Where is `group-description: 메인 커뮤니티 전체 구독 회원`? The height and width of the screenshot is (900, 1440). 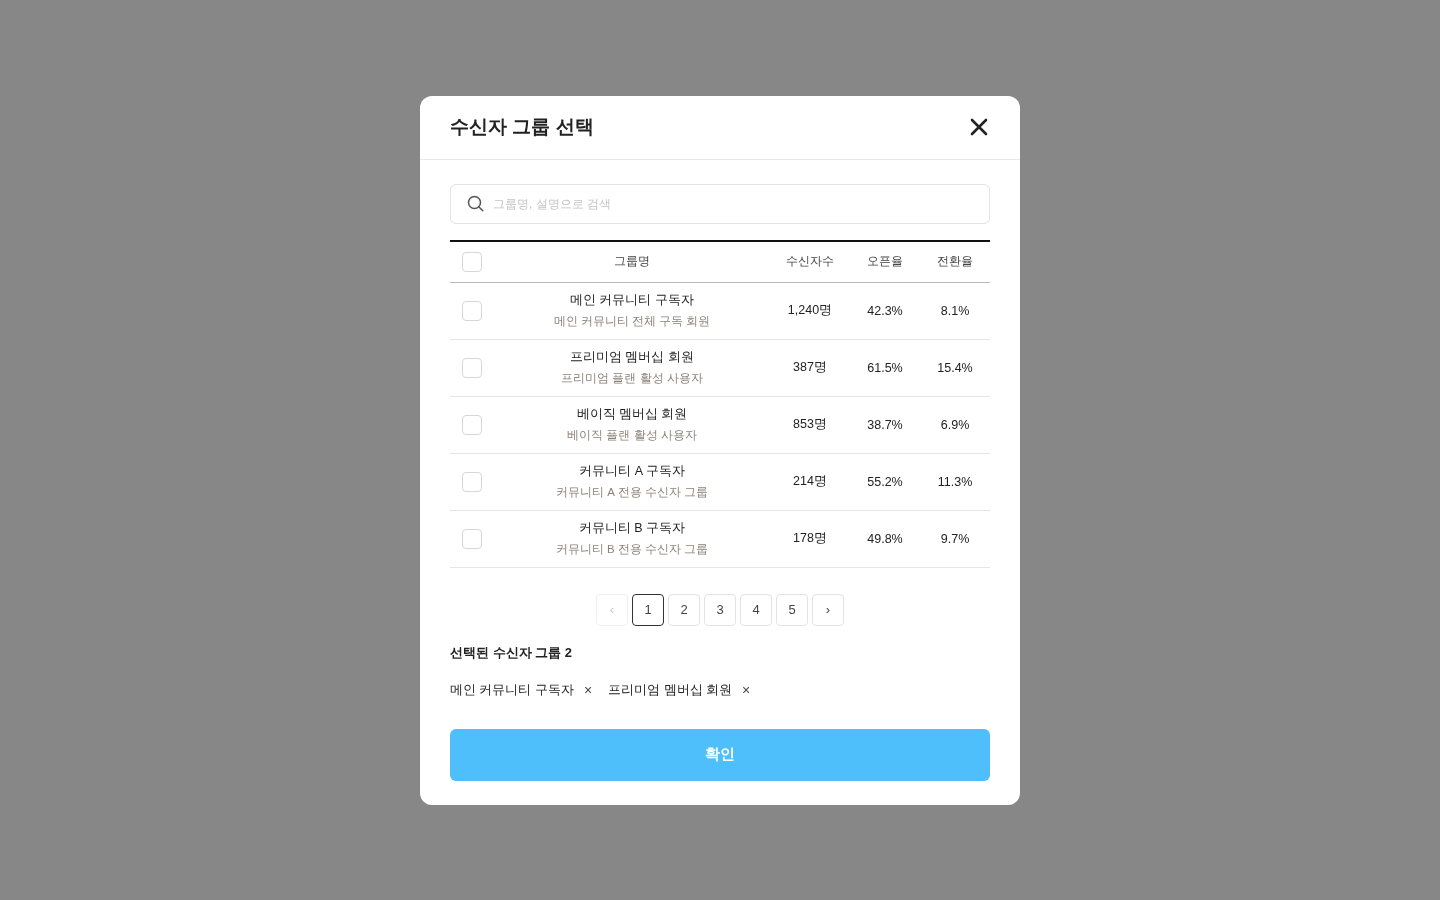
group-description: 메인 커뮤니티 전체 구독 회원 is located at coordinates (632, 321).